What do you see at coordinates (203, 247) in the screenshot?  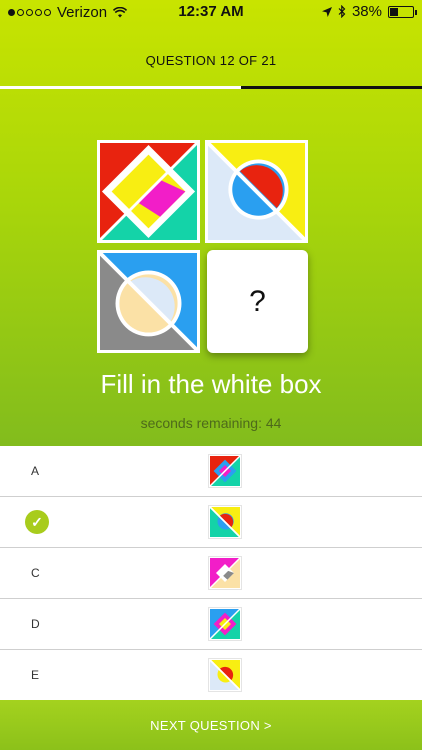 I see `puzzle-grid: ?` at bounding box center [203, 247].